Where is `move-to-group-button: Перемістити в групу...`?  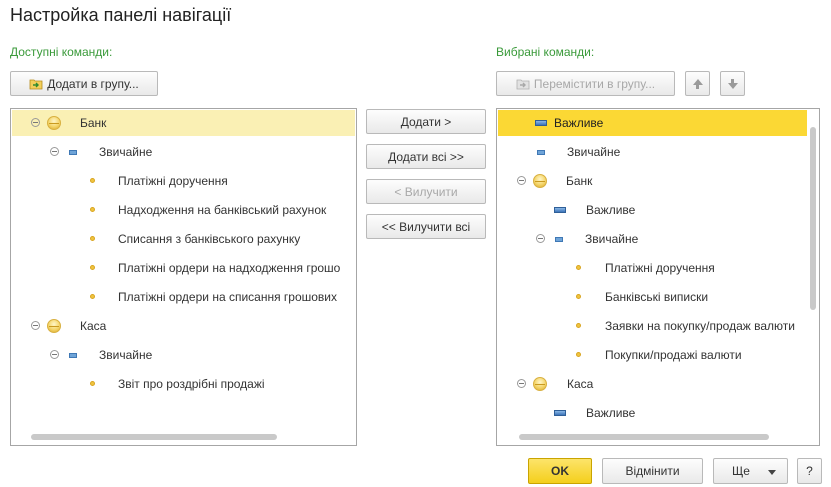 move-to-group-button: Перемістити в групу... is located at coordinates (585, 83).